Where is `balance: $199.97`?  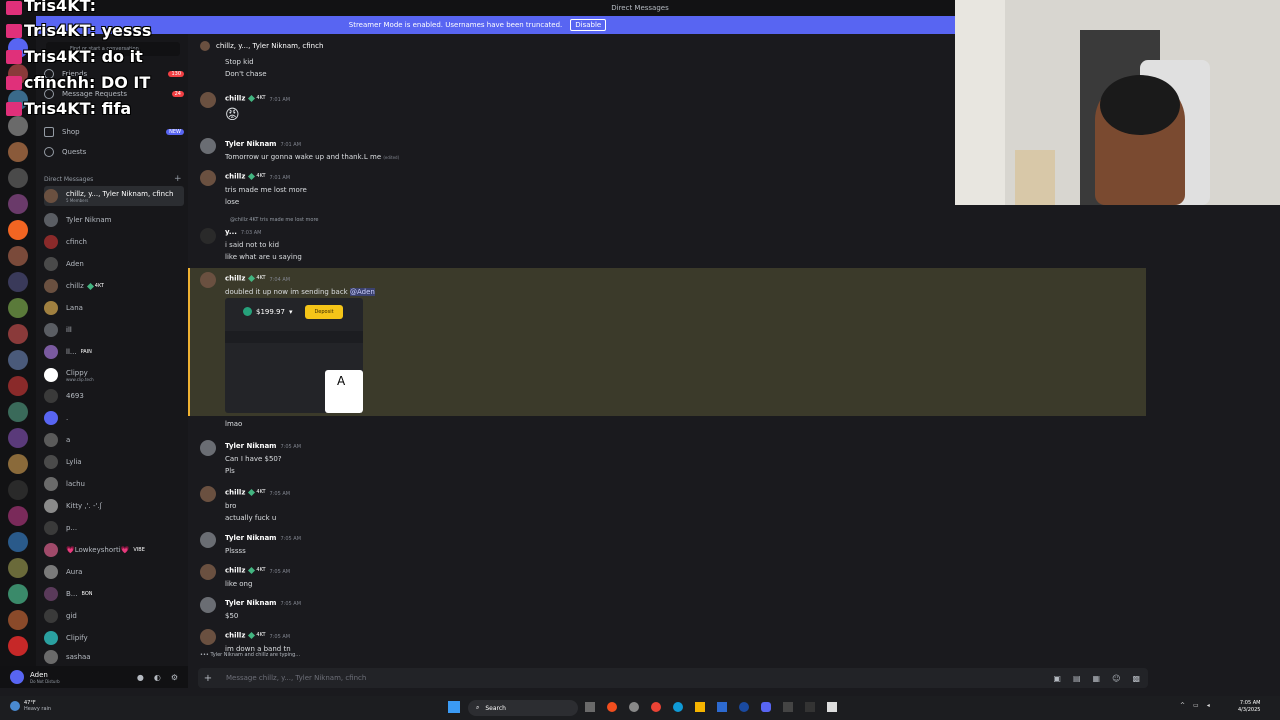
balance: $199.97 is located at coordinates (270, 311).